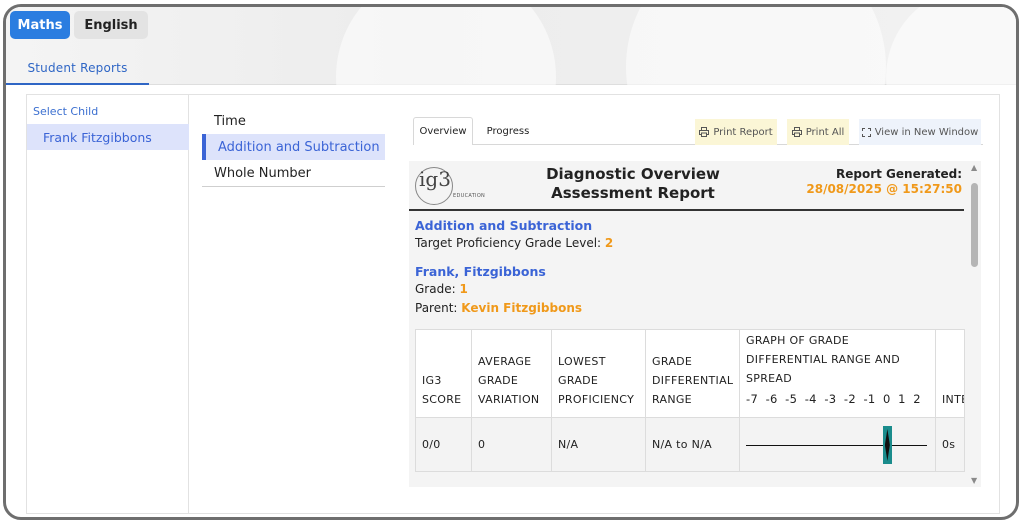 The image size is (1024, 525). Describe the element at coordinates (514, 243) in the screenshot. I see `target-proficiency: Target Proficiency Grade Level: 2` at that location.